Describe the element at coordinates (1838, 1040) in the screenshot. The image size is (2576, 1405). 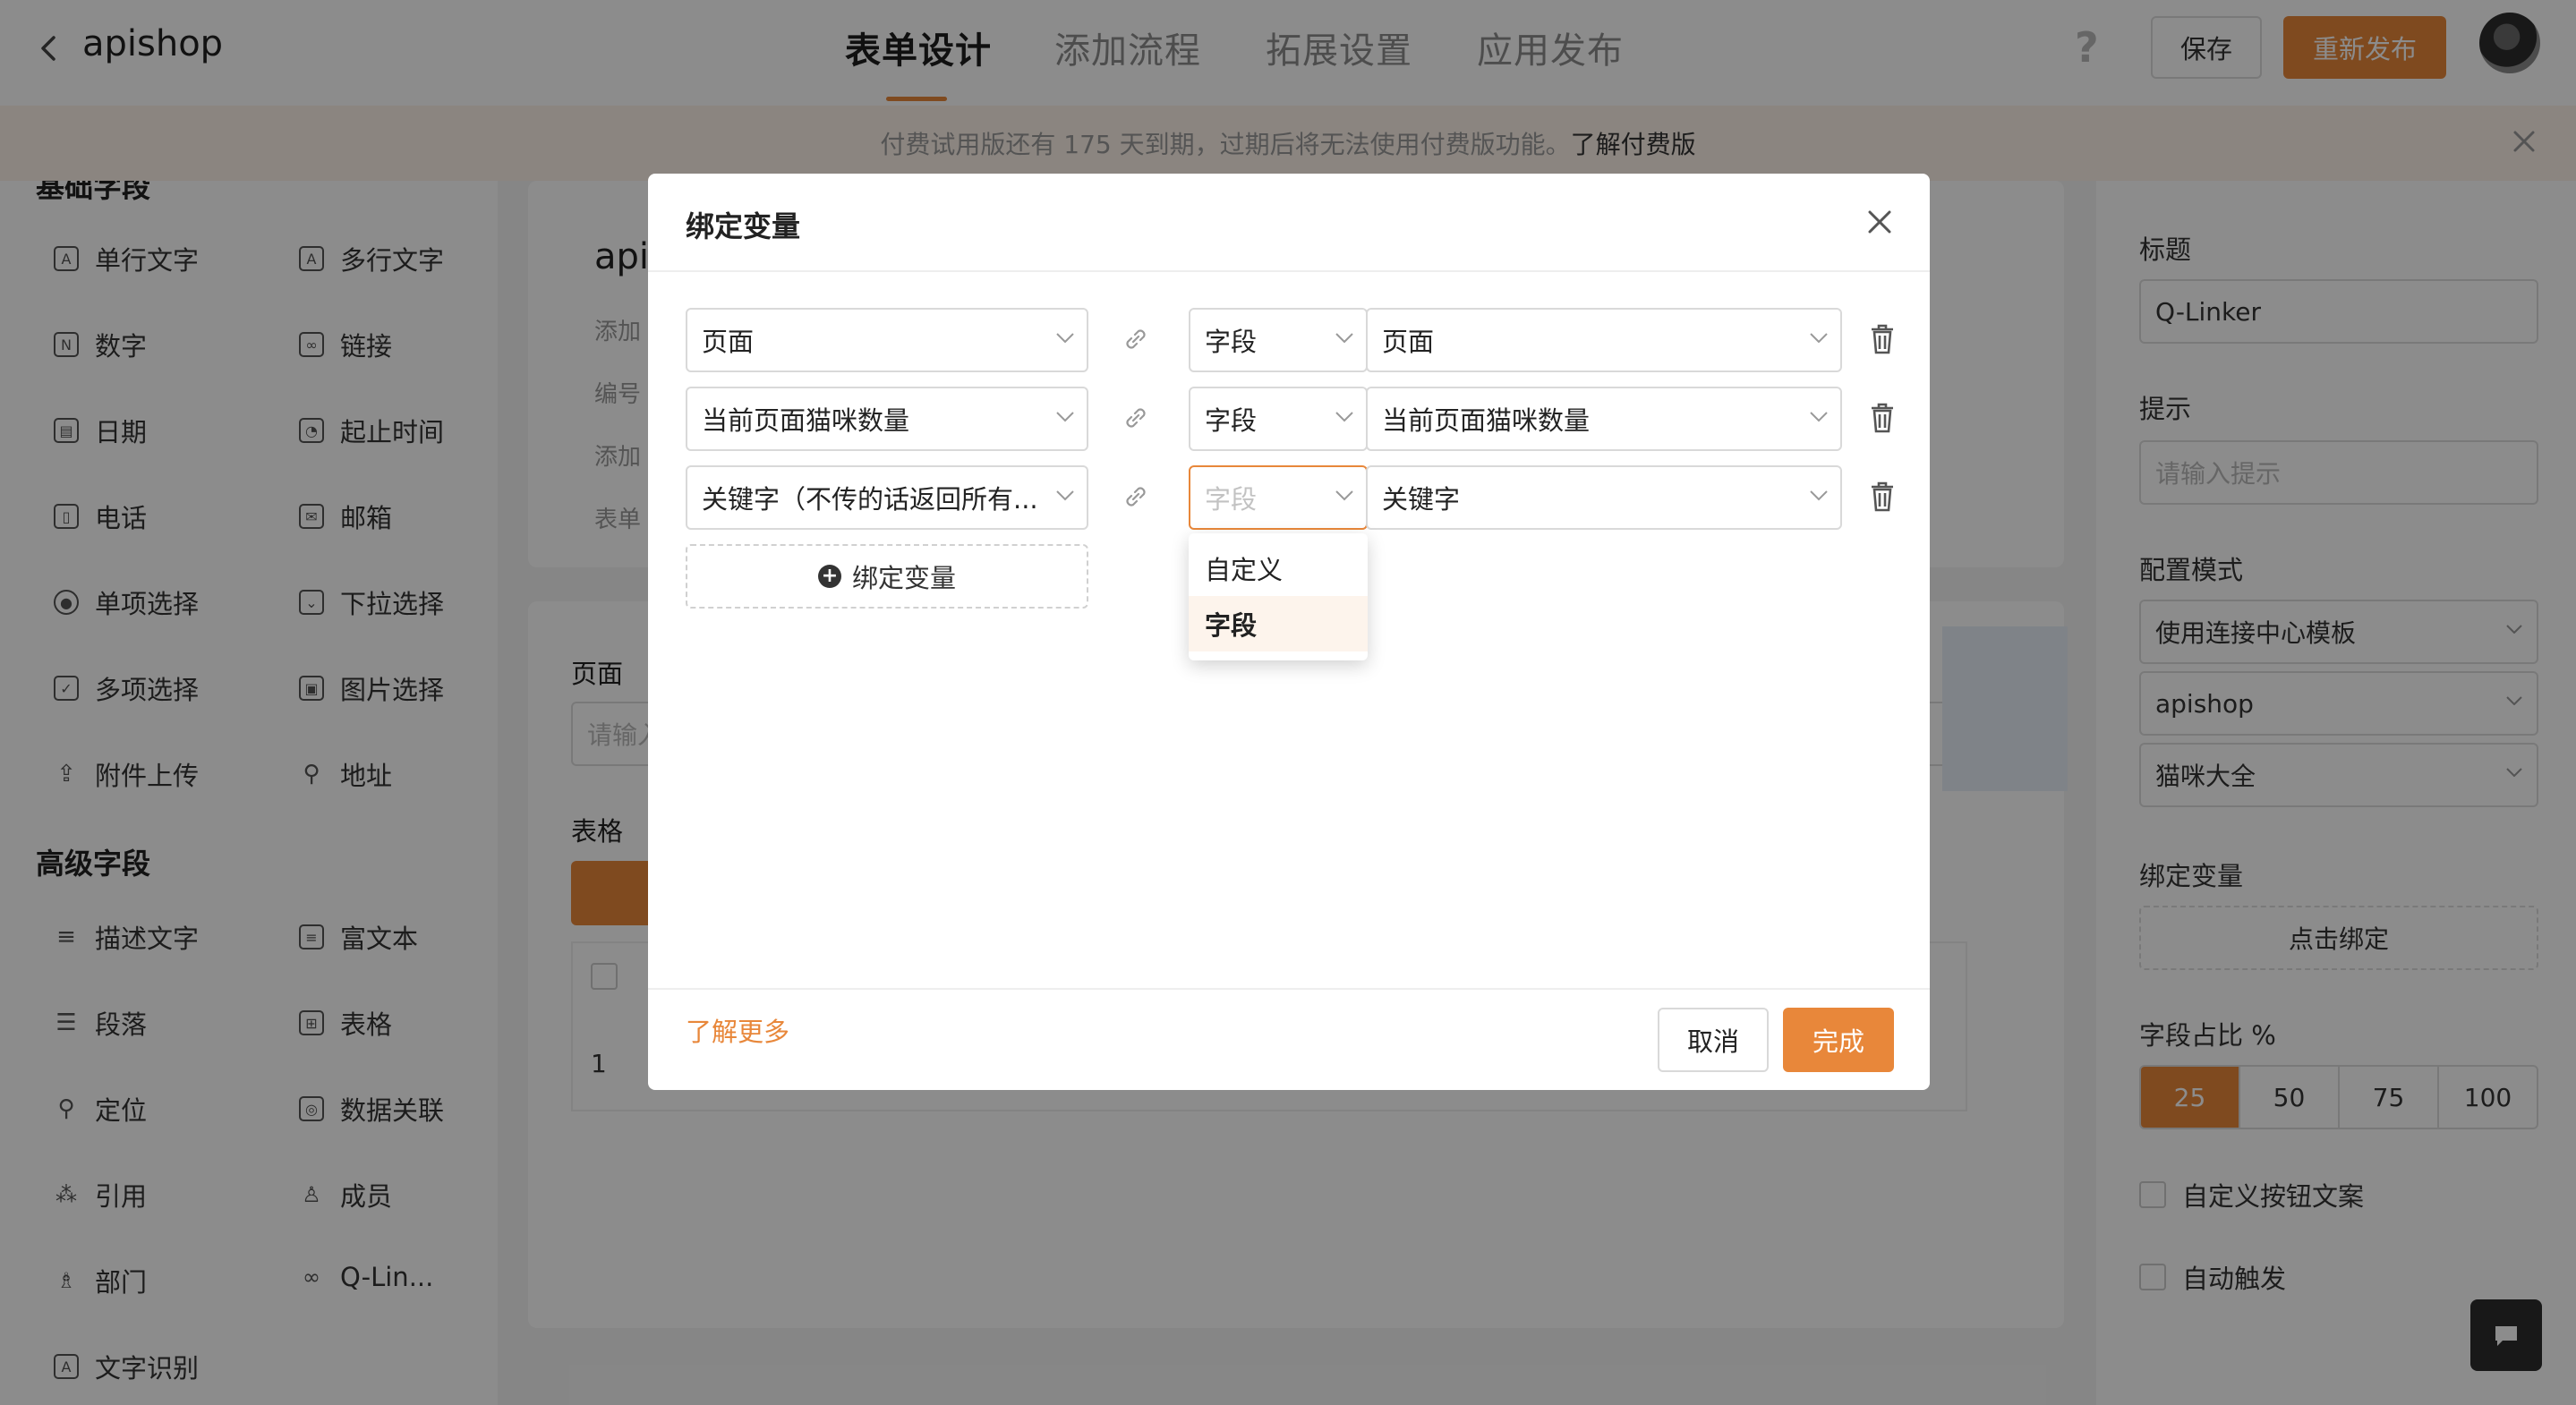
I see `done-button: 完成` at that location.